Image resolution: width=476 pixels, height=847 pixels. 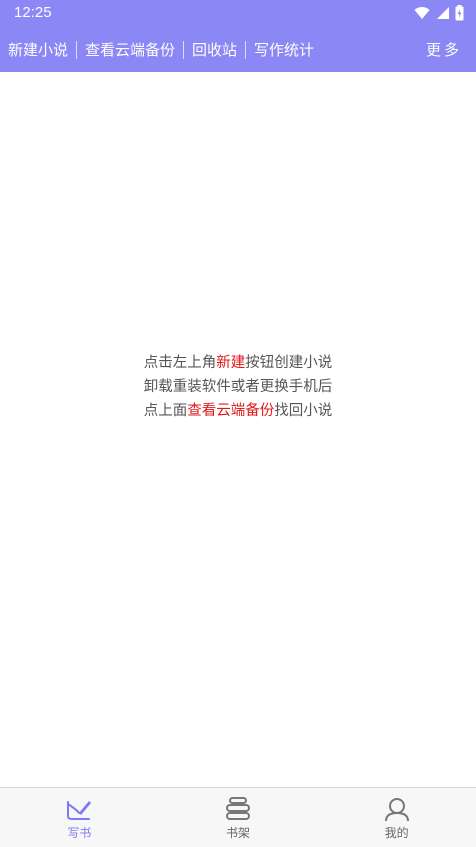 What do you see at coordinates (180, 363) in the screenshot?
I see `hint-text: 点击左上角` at bounding box center [180, 363].